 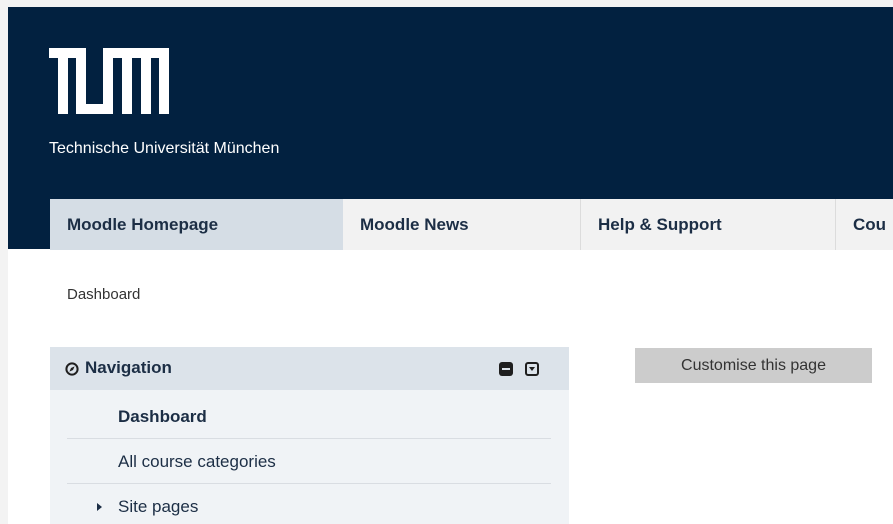 What do you see at coordinates (109, 81) in the screenshot?
I see `tum-logo` at bounding box center [109, 81].